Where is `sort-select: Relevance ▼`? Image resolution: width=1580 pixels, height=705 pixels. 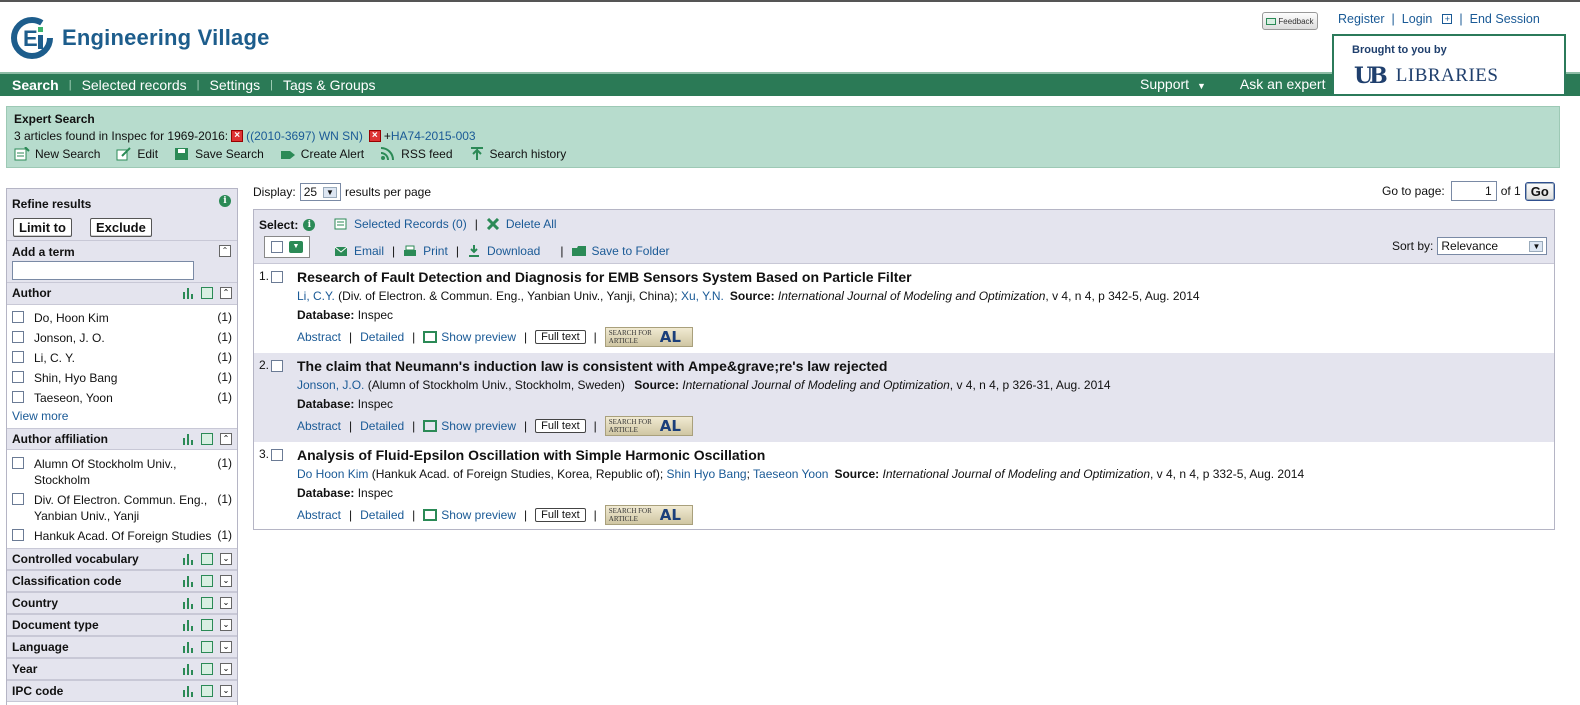
sort-select: Relevance ▼ is located at coordinates (1492, 246).